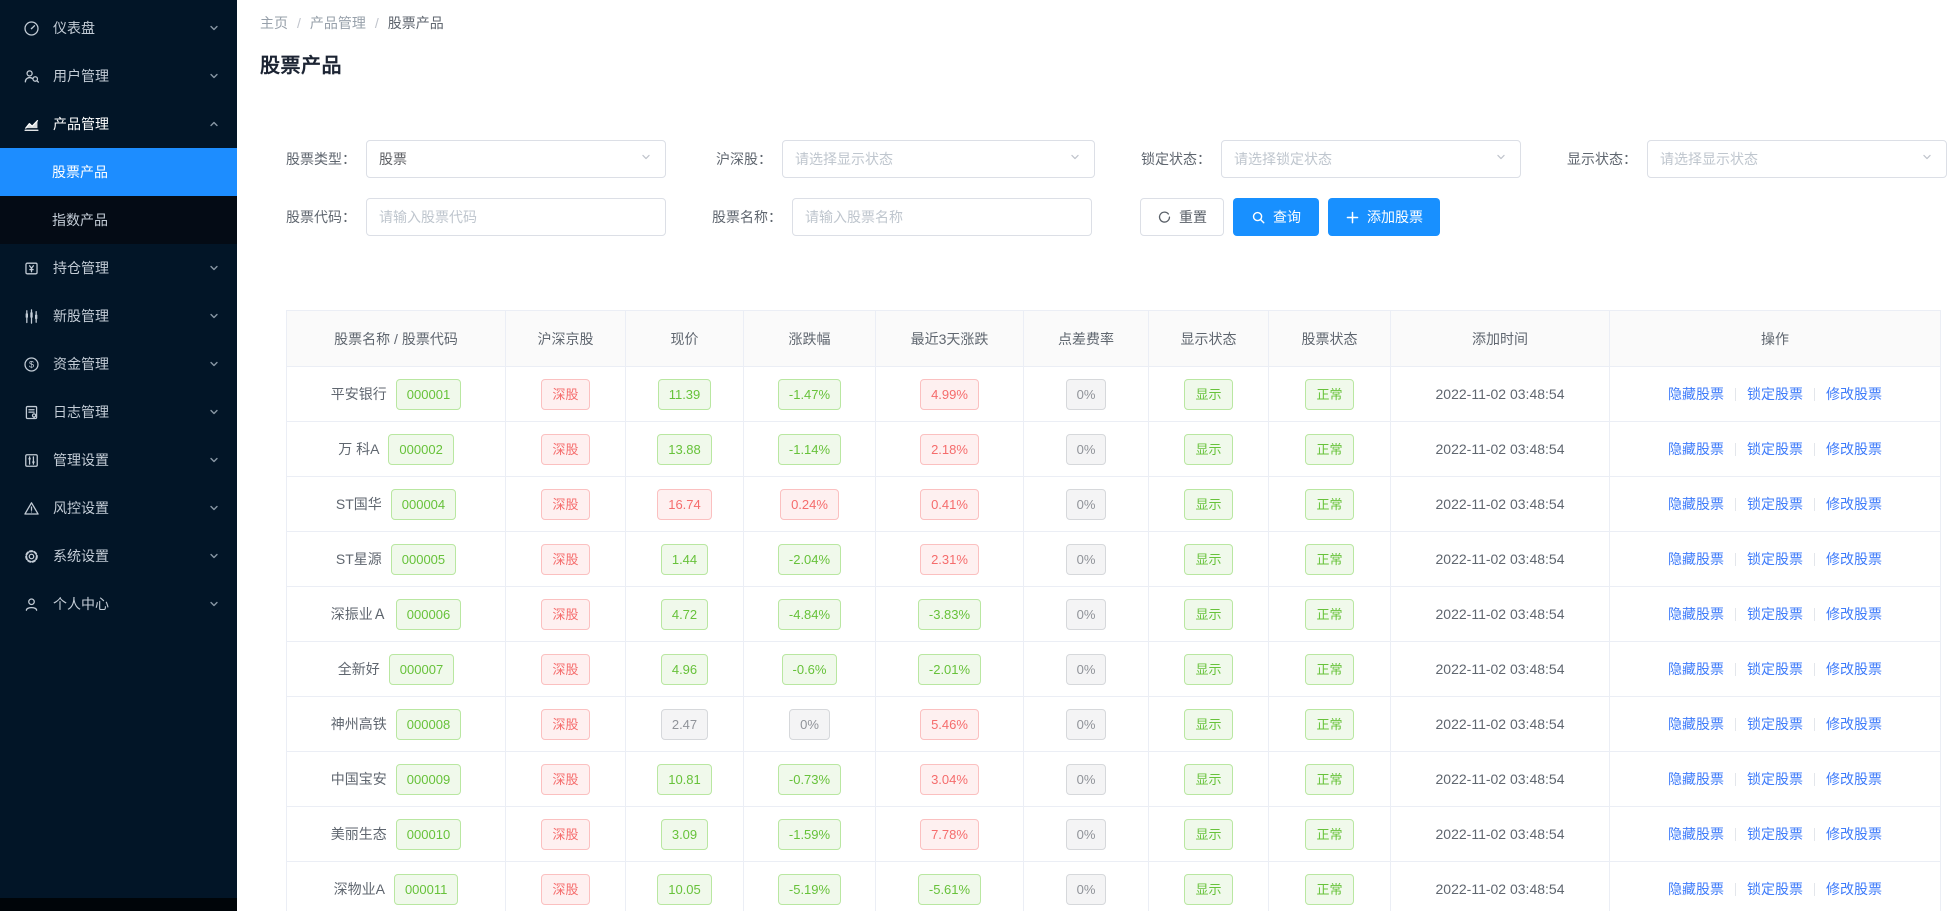  What do you see at coordinates (1797, 159) in the screenshot?
I see `display-status-select: 请选择显示状态` at bounding box center [1797, 159].